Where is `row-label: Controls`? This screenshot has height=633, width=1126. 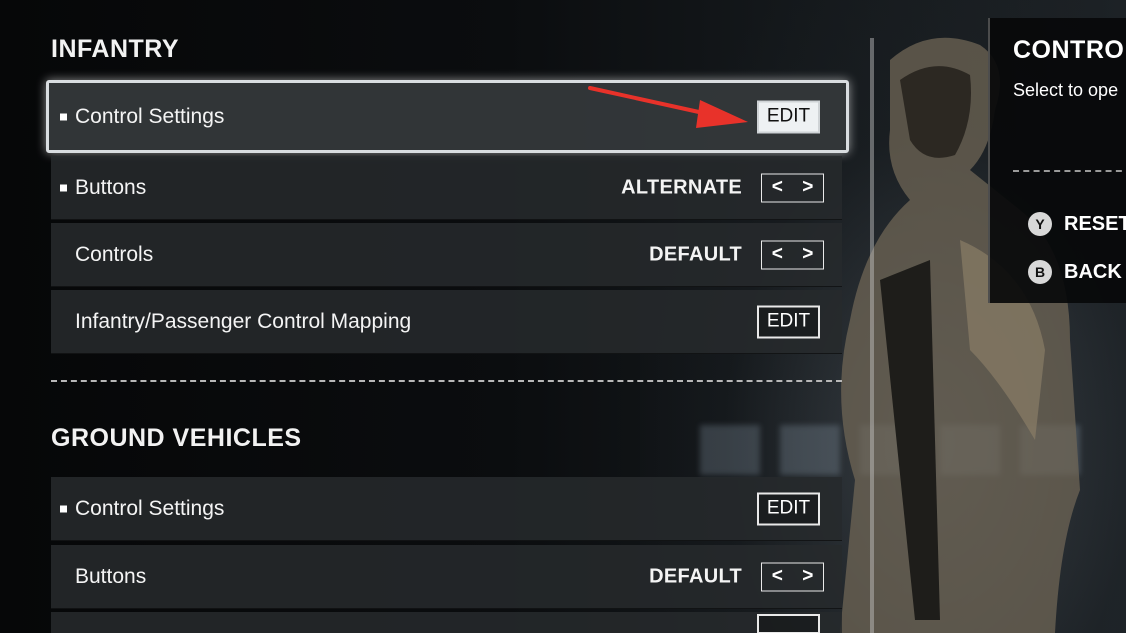 row-label: Controls is located at coordinates (114, 254).